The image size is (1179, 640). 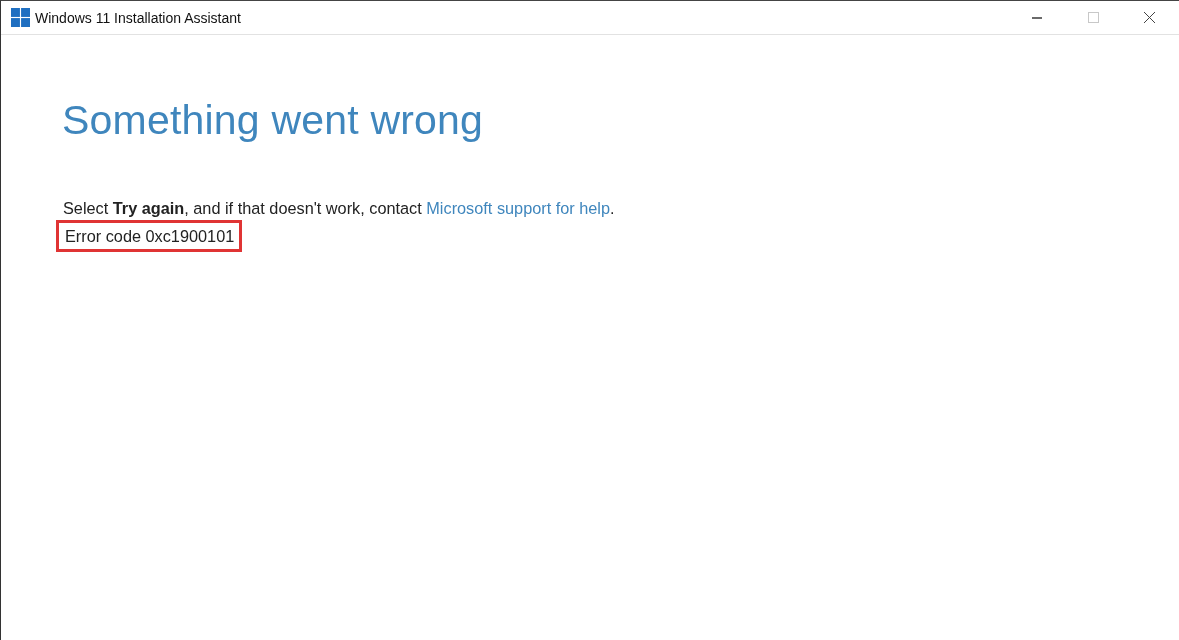 What do you see at coordinates (149, 236) in the screenshot?
I see `error-code: Error code 0xc1900101` at bounding box center [149, 236].